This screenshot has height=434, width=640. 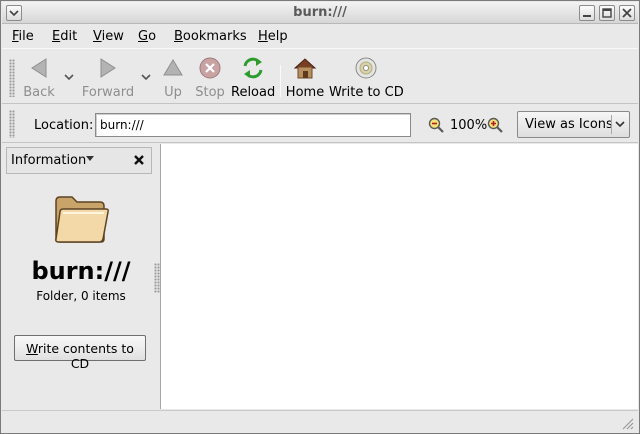 What do you see at coordinates (82, 219) in the screenshot?
I see `folder-icon` at bounding box center [82, 219].